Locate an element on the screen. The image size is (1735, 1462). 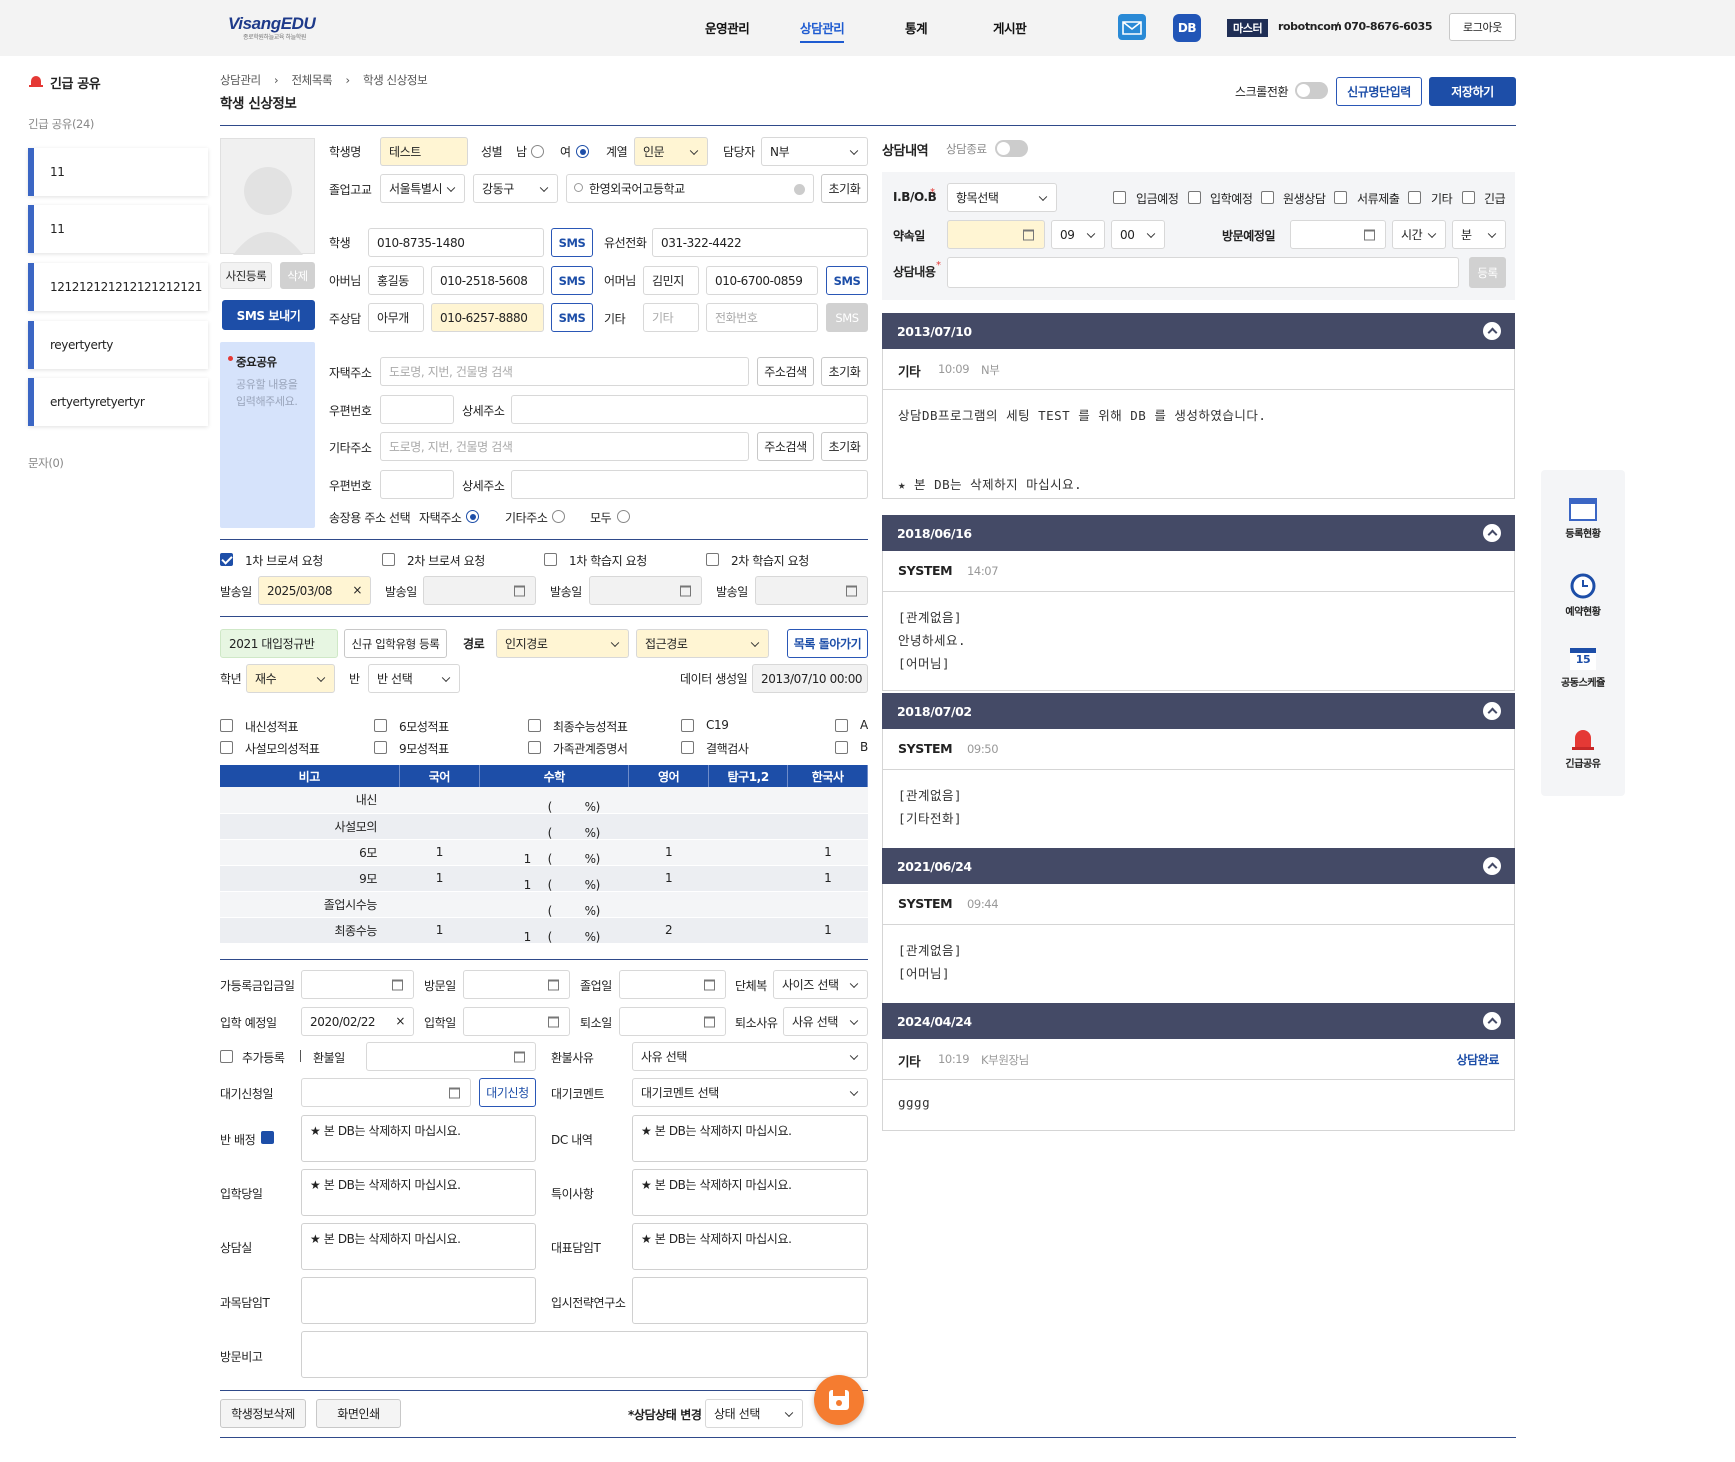
main-contact-name-input: 아무개 is located at coordinates (396, 317).